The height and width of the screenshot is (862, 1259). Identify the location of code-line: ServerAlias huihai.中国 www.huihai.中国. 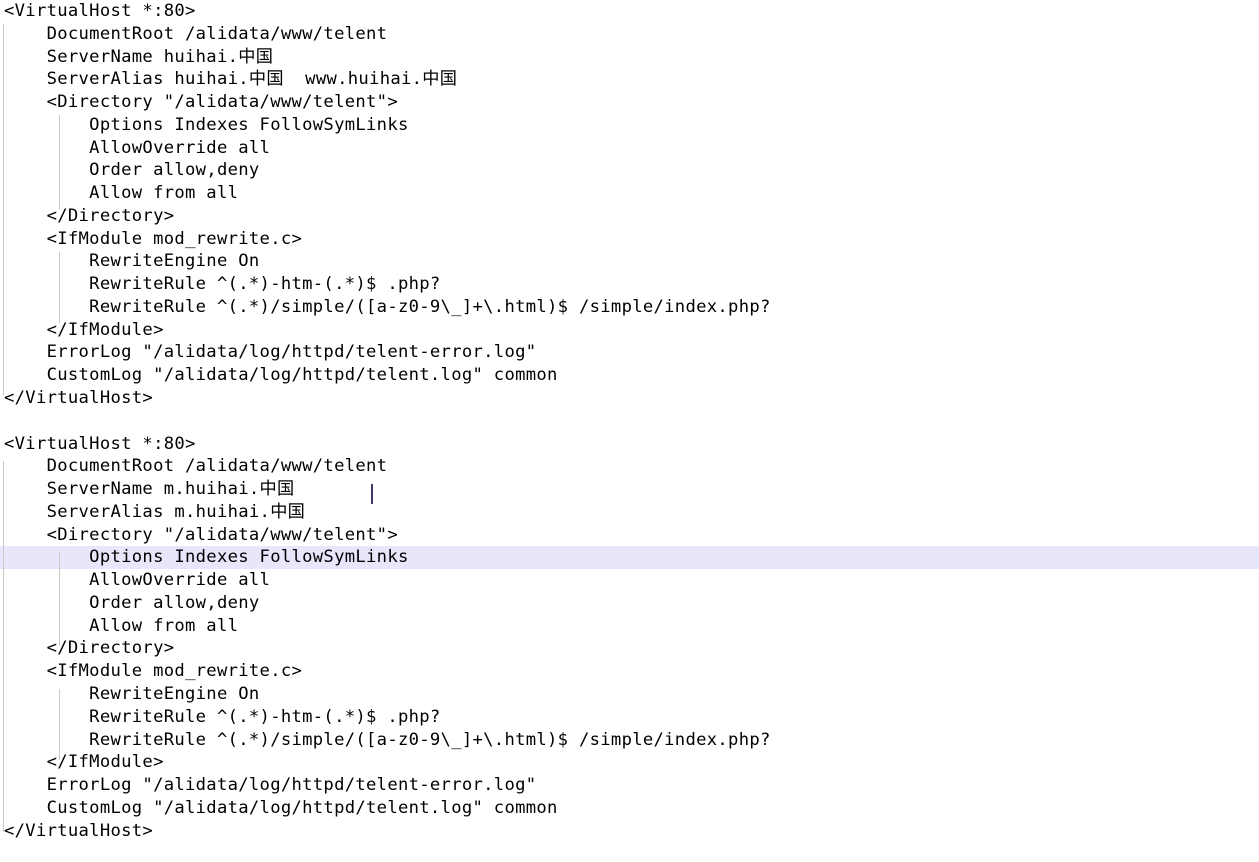
(629, 79).